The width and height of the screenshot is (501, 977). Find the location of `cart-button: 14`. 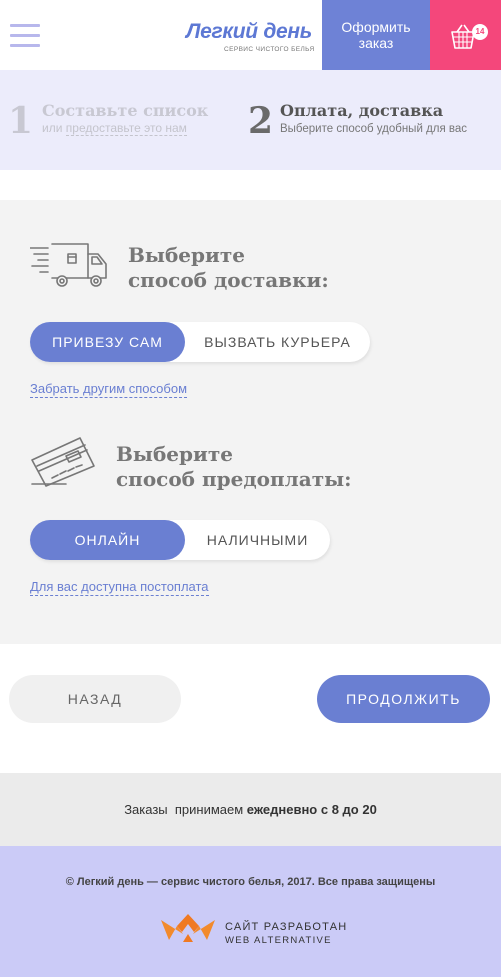

cart-button: 14 is located at coordinates (465, 35).